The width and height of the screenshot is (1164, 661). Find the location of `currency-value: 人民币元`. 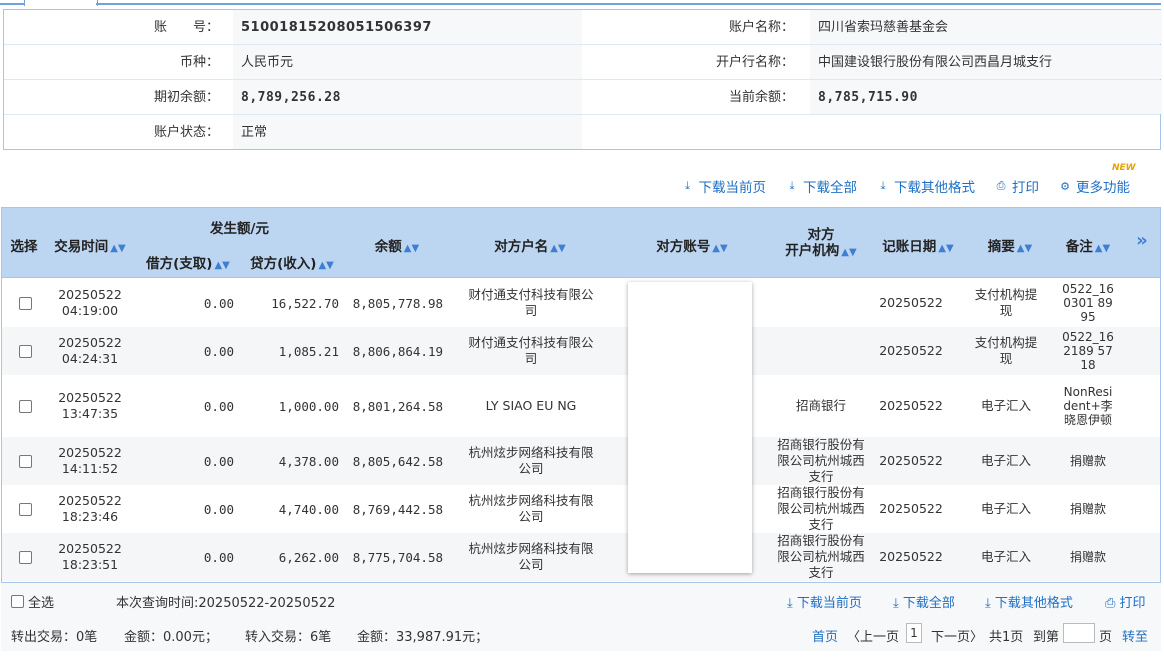

currency-value: 人民币元 is located at coordinates (407, 62).